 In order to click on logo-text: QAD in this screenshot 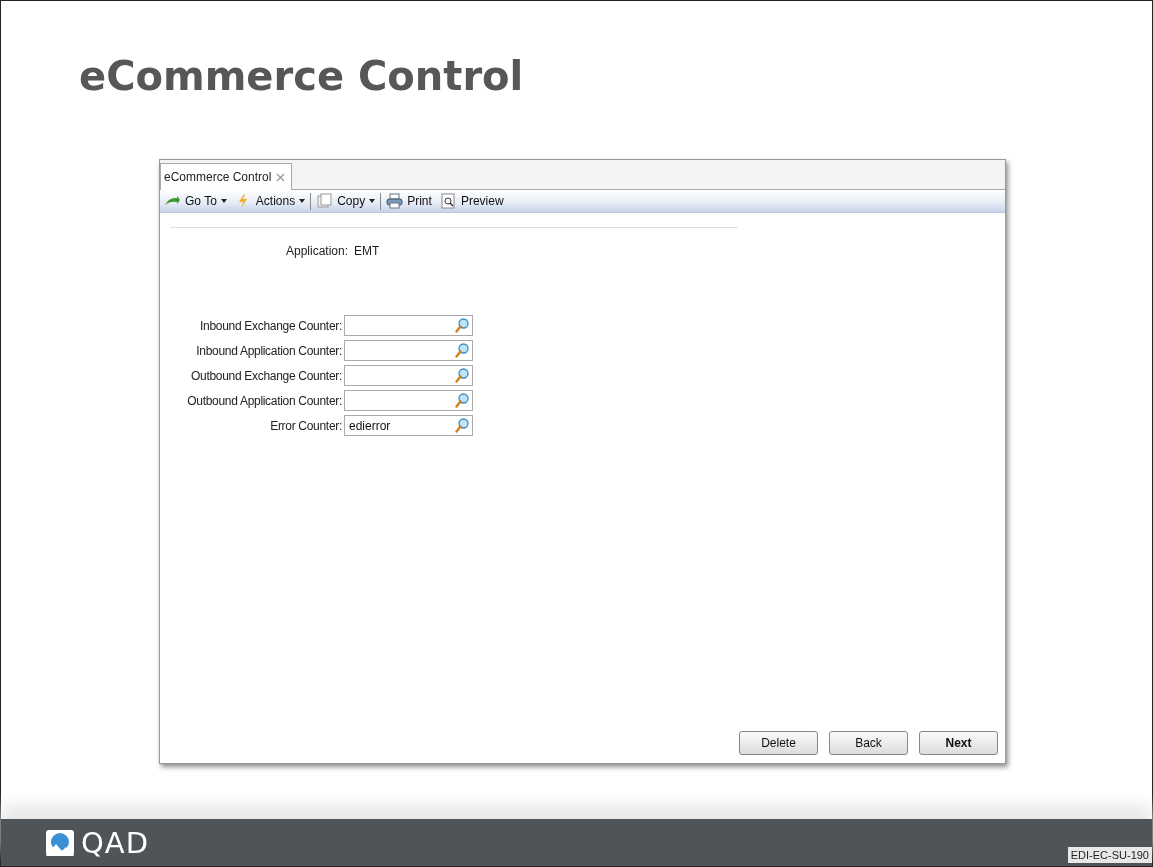, I will do `click(115, 842)`.